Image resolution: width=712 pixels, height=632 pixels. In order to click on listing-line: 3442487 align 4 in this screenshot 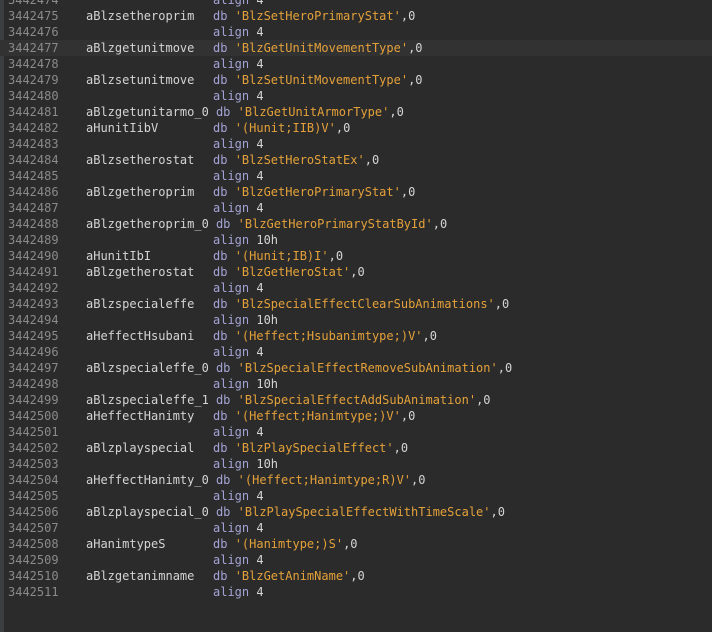, I will do `click(356, 208)`.